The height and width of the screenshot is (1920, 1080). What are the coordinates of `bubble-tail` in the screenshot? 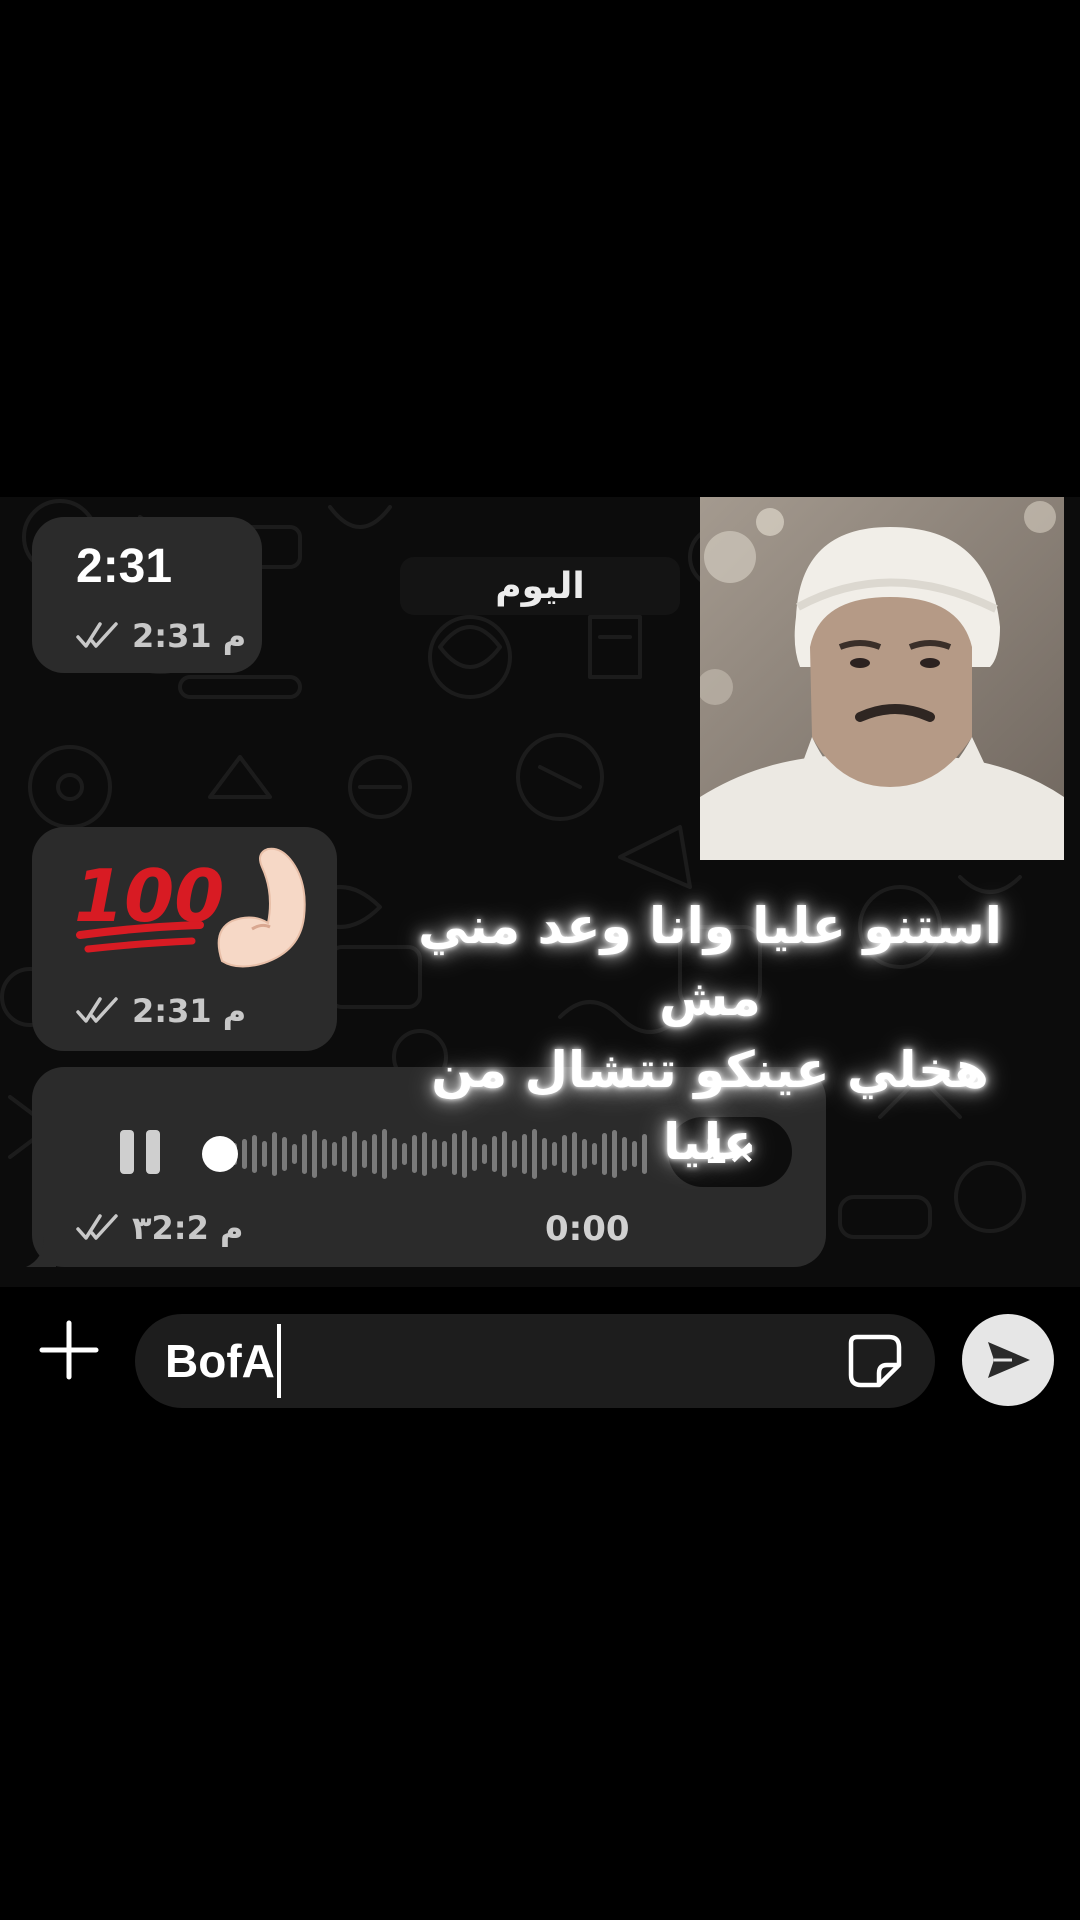 It's located at (41, 1252).